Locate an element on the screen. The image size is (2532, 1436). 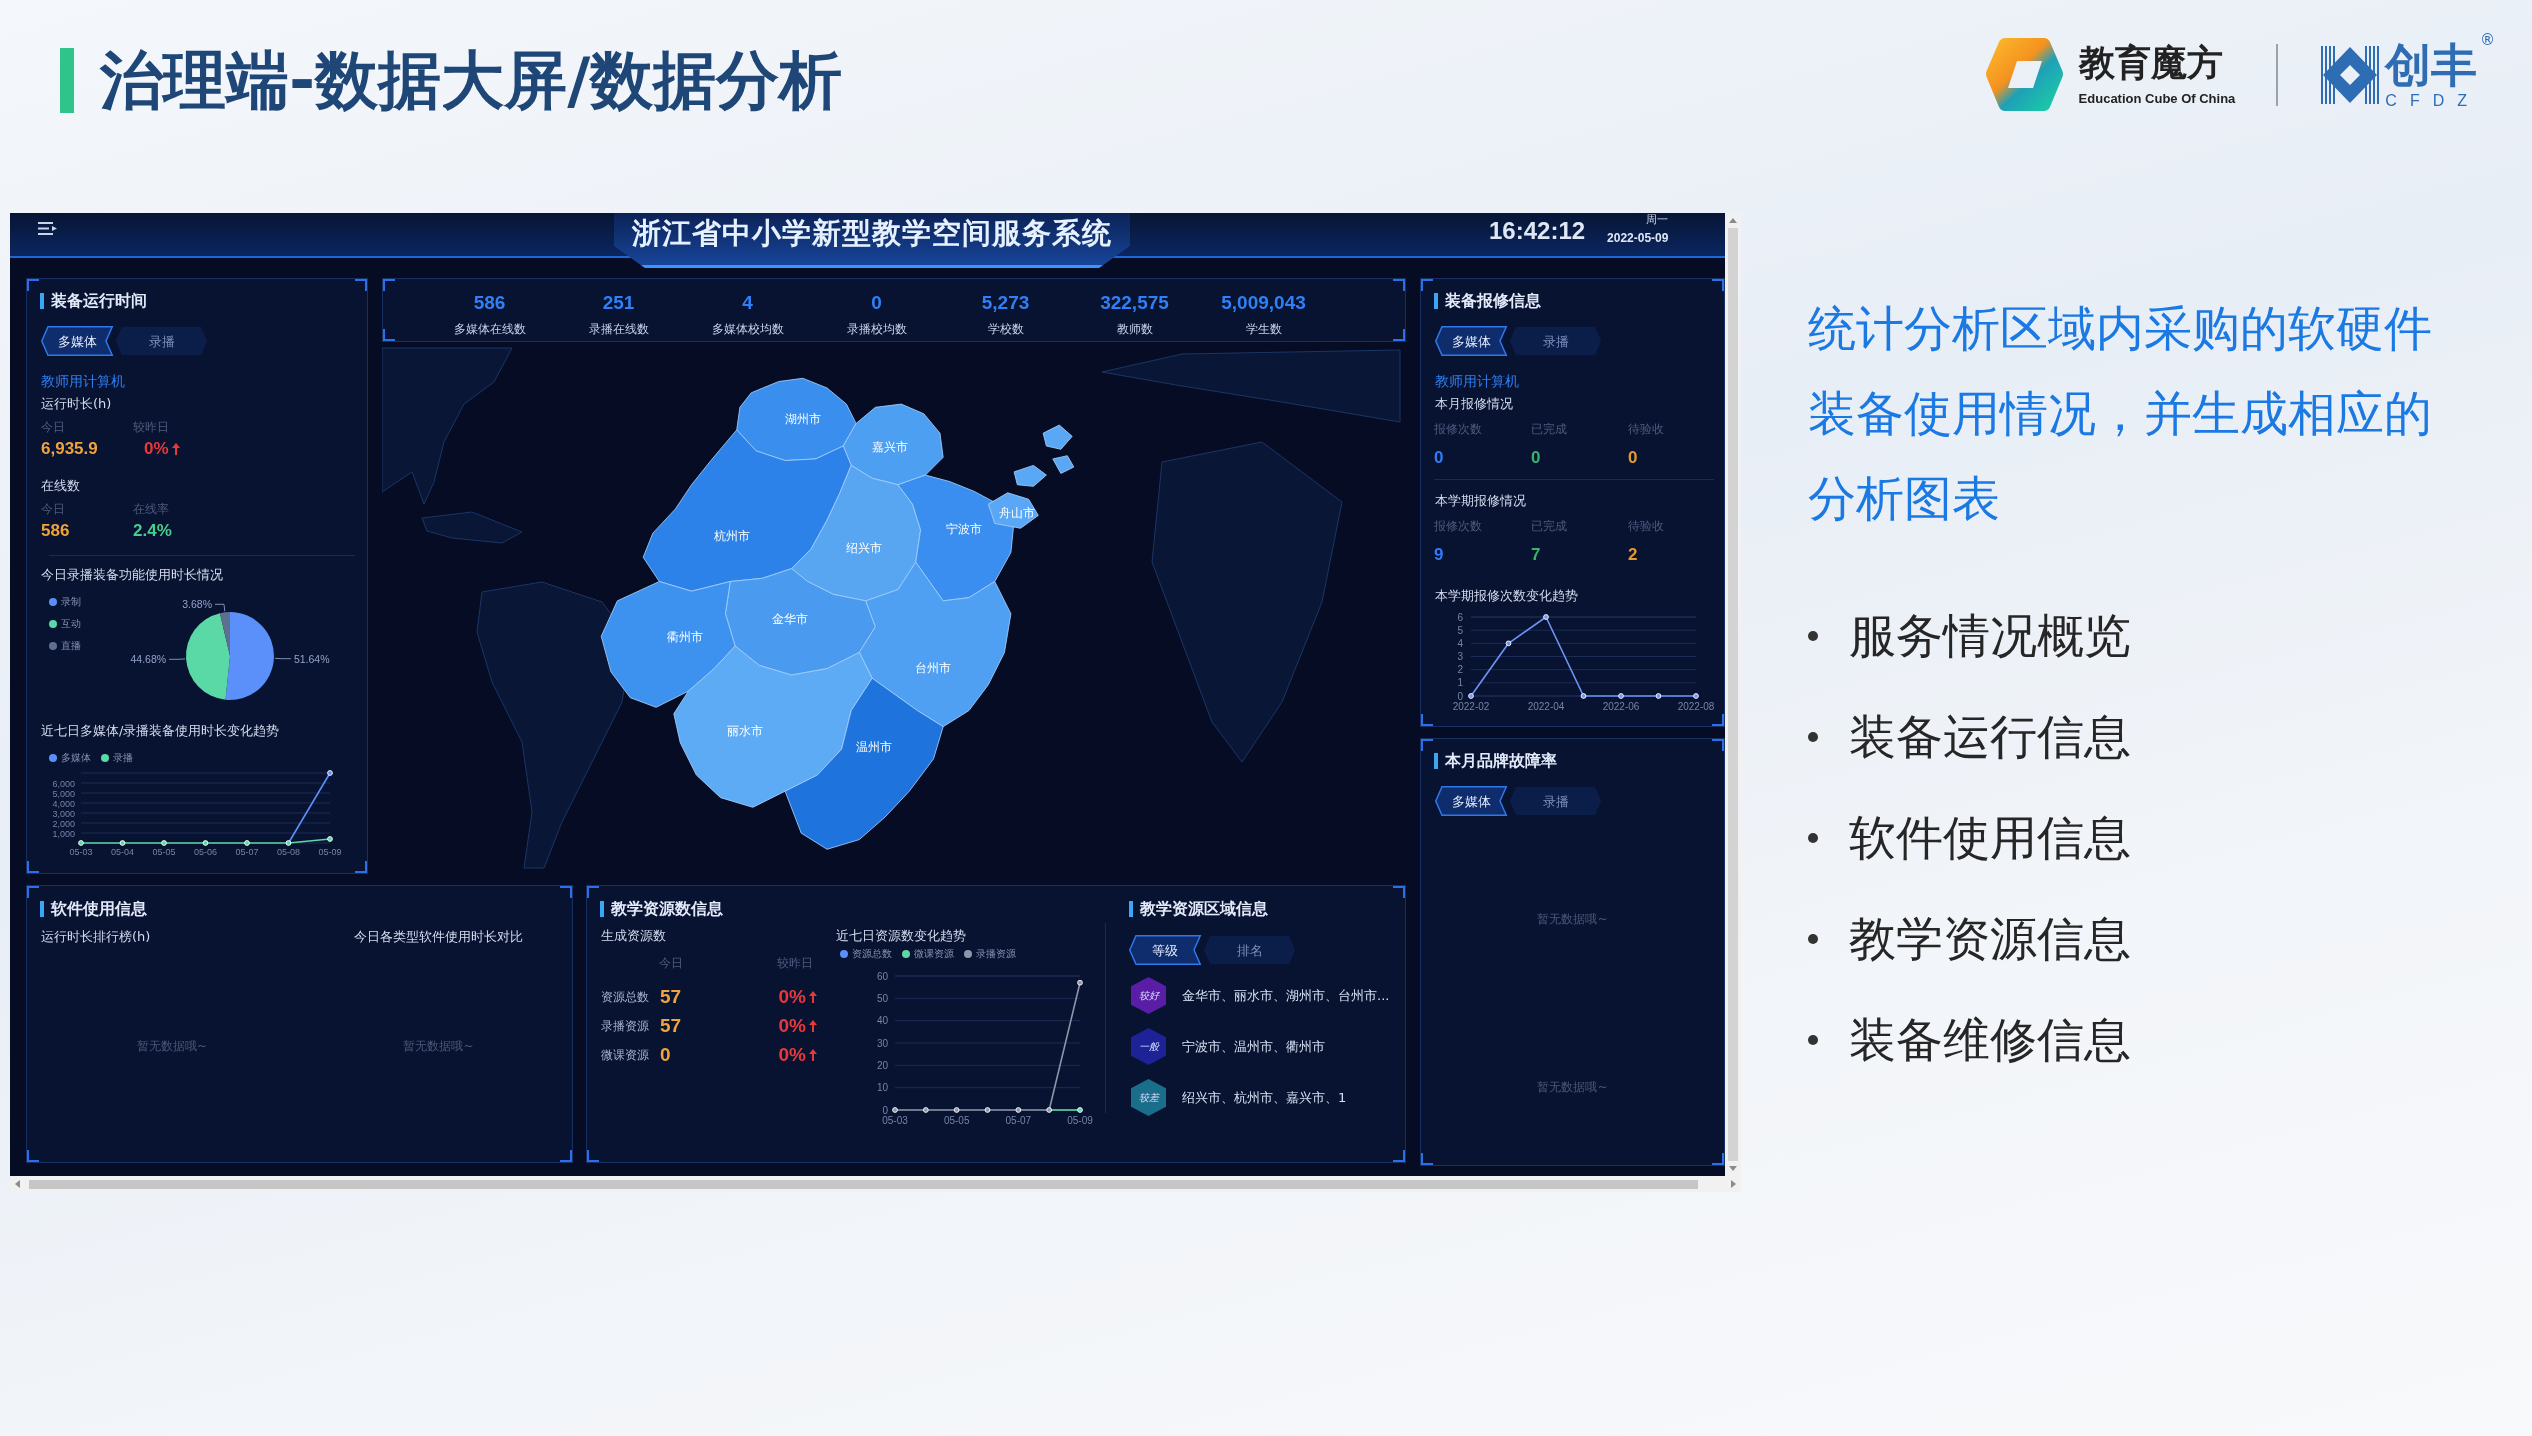
city-label: 绍兴市 is located at coordinates (864, 548).